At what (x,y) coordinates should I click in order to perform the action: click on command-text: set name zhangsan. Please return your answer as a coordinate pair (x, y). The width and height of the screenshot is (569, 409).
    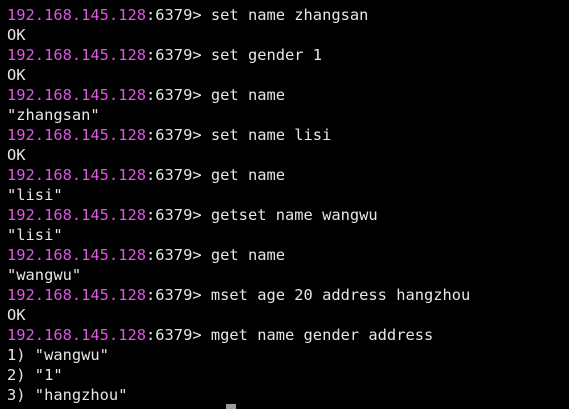
    Looking at the image, I should click on (289, 15).